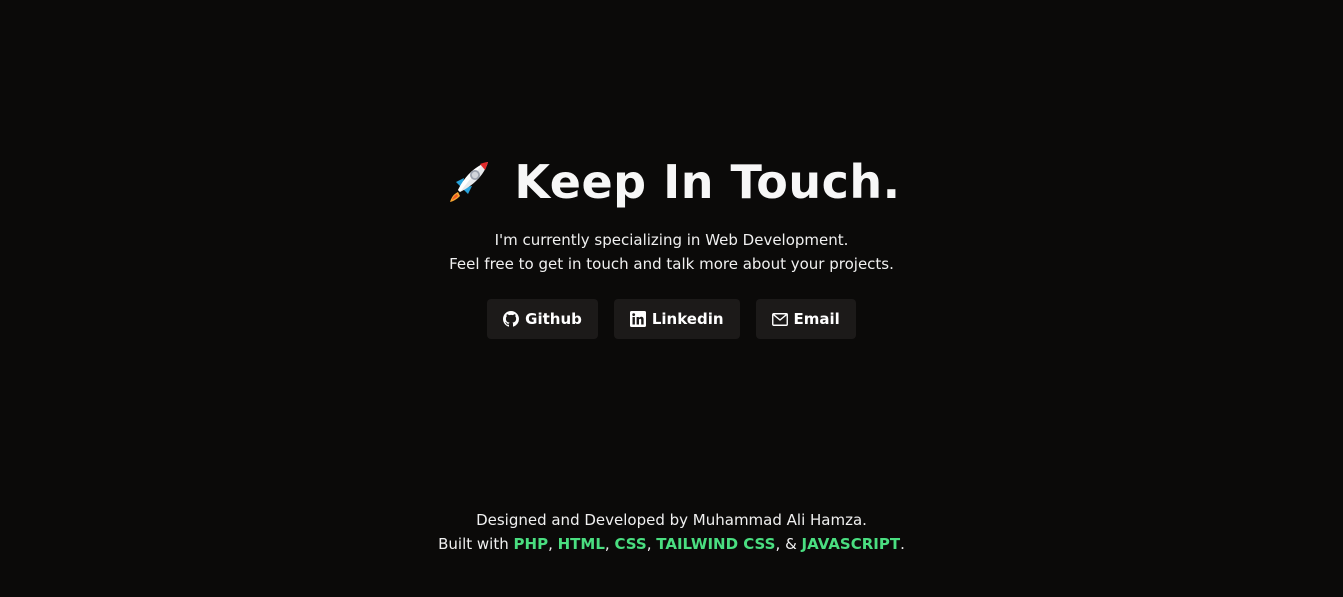 The height and width of the screenshot is (597, 1343). Describe the element at coordinates (791, 544) in the screenshot. I see `and-symbol: &` at that location.